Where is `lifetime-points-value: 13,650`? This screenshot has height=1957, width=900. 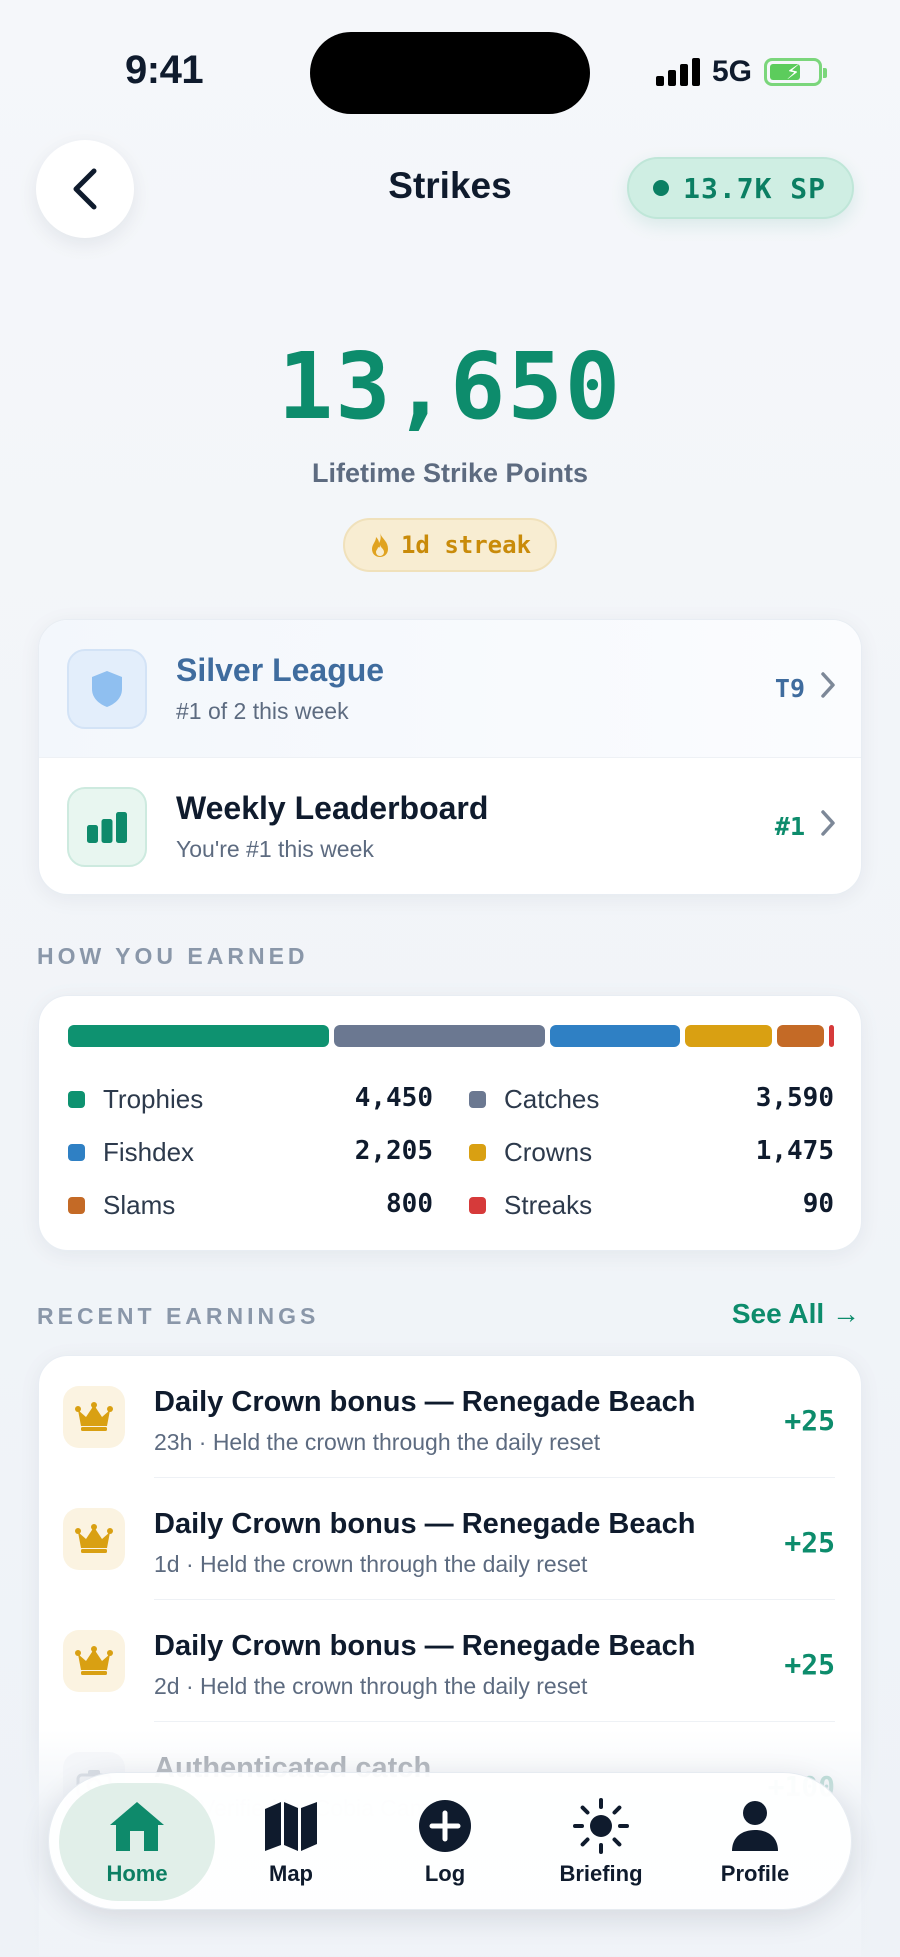 lifetime-points-value: 13,650 is located at coordinates (450, 386).